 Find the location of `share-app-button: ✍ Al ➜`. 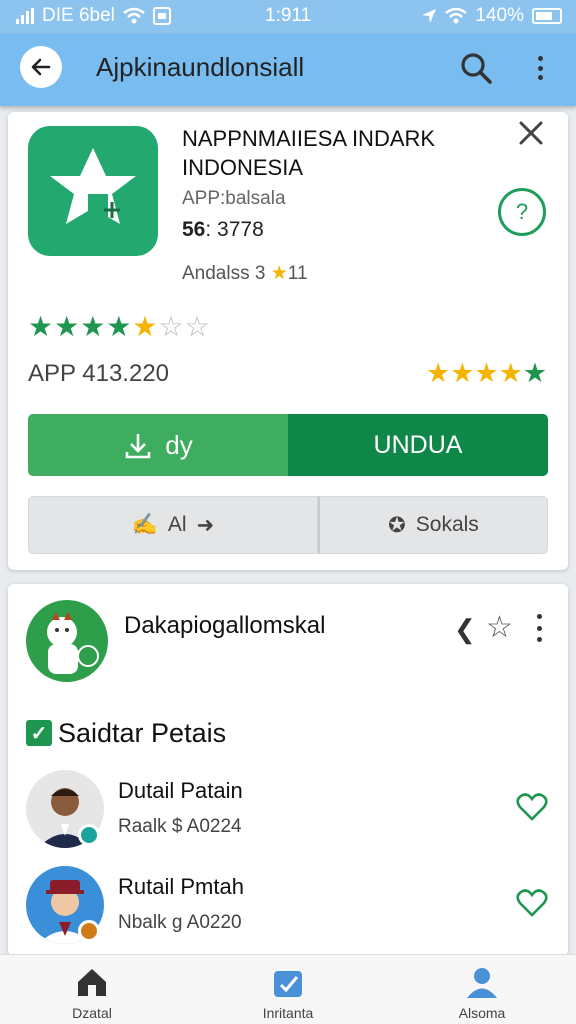

share-app-button: ✍ Al ➜ is located at coordinates (173, 525).